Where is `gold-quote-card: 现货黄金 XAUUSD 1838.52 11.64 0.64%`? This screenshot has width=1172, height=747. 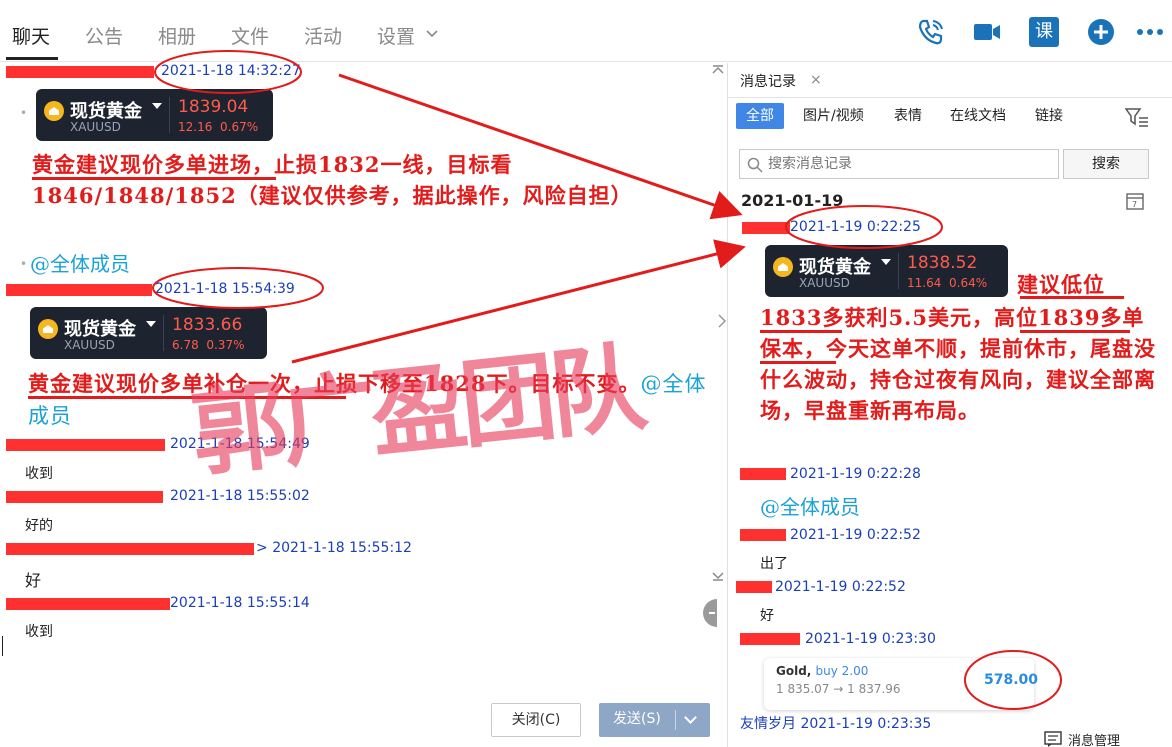
gold-quote-card: 现货黄金 XAUUSD 1838.52 11.64 0.64% is located at coordinates (886, 271).